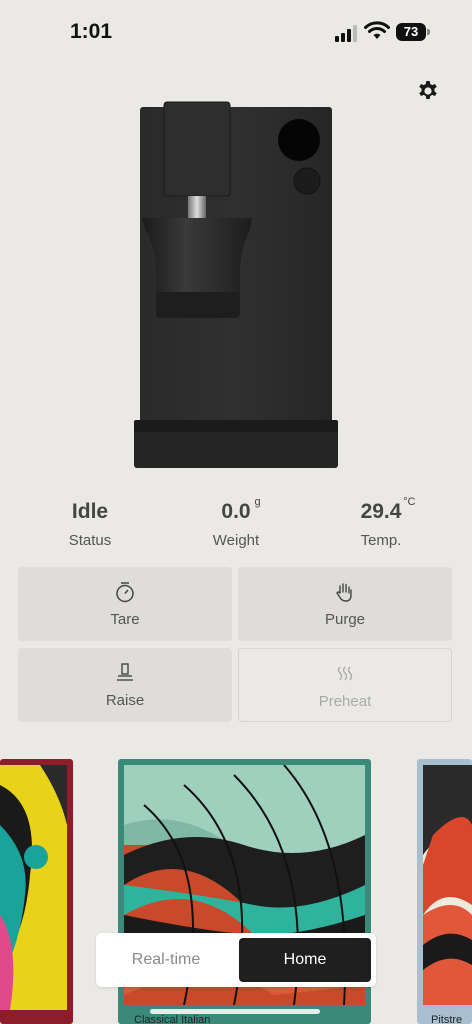 This screenshot has width=472, height=1024. I want to click on wifi-icon, so click(377, 30).